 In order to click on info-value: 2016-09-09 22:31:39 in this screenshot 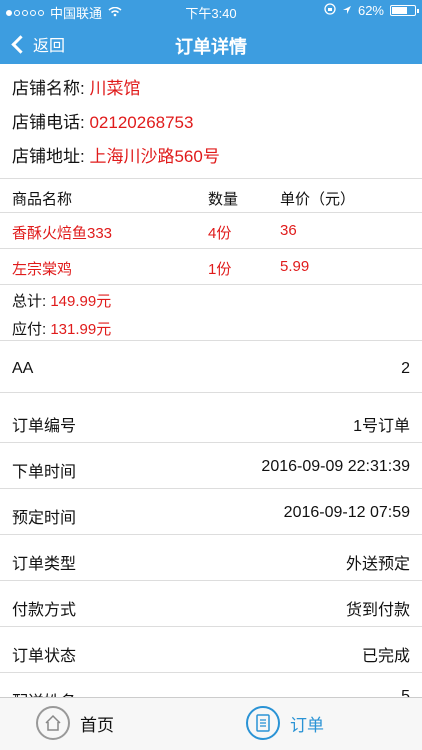, I will do `click(335, 466)`.